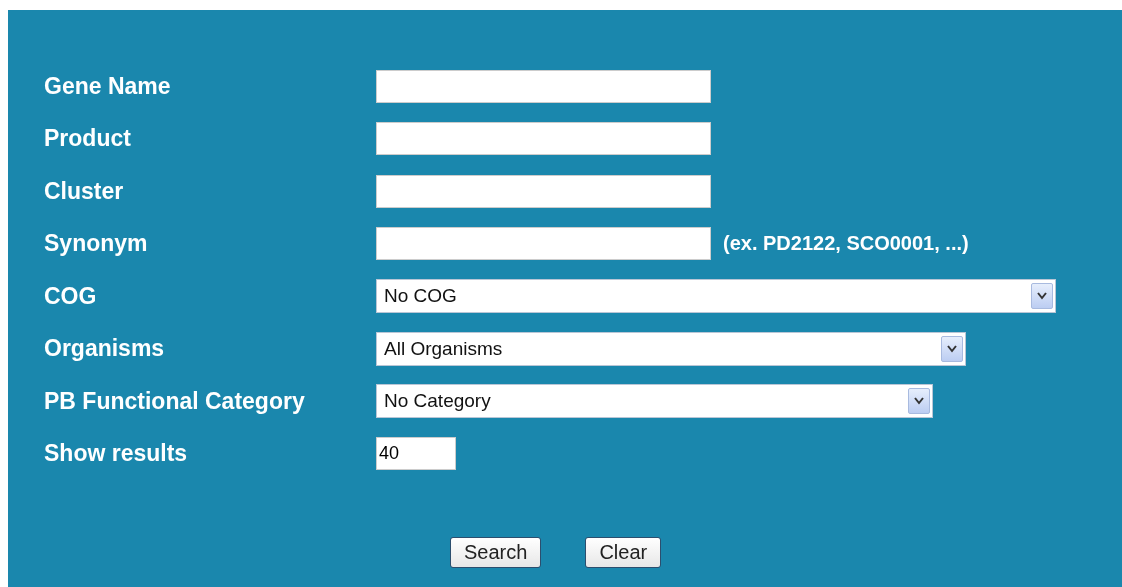 The width and height of the screenshot is (1122, 587). Describe the element at coordinates (84, 191) in the screenshot. I see `field-label: Cluster` at that location.